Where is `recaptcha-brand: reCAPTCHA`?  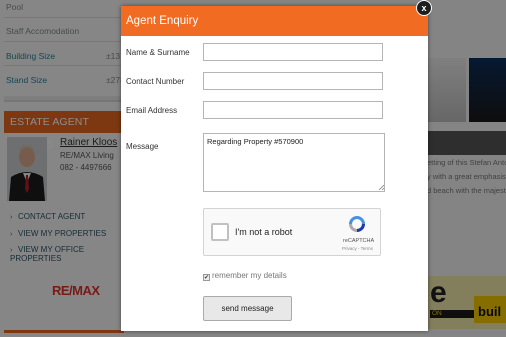 recaptcha-brand: reCAPTCHA is located at coordinates (359, 241).